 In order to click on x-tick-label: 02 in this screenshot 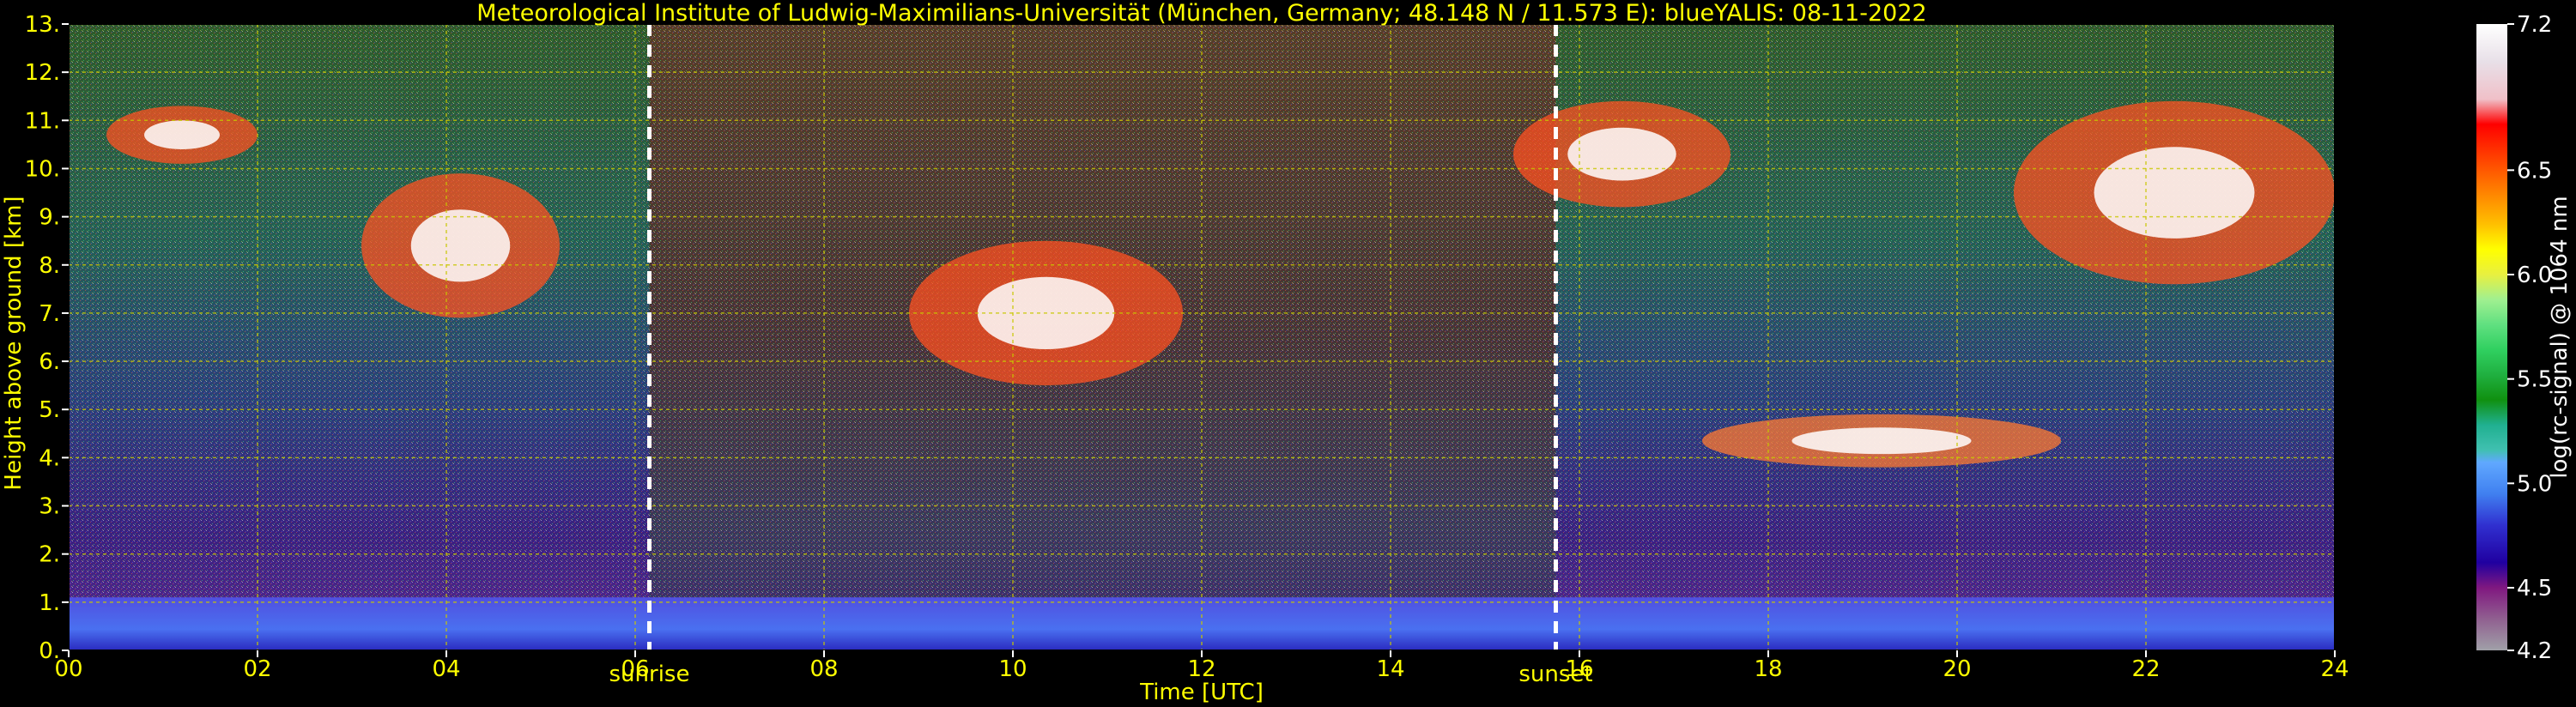, I will do `click(257, 669)`.